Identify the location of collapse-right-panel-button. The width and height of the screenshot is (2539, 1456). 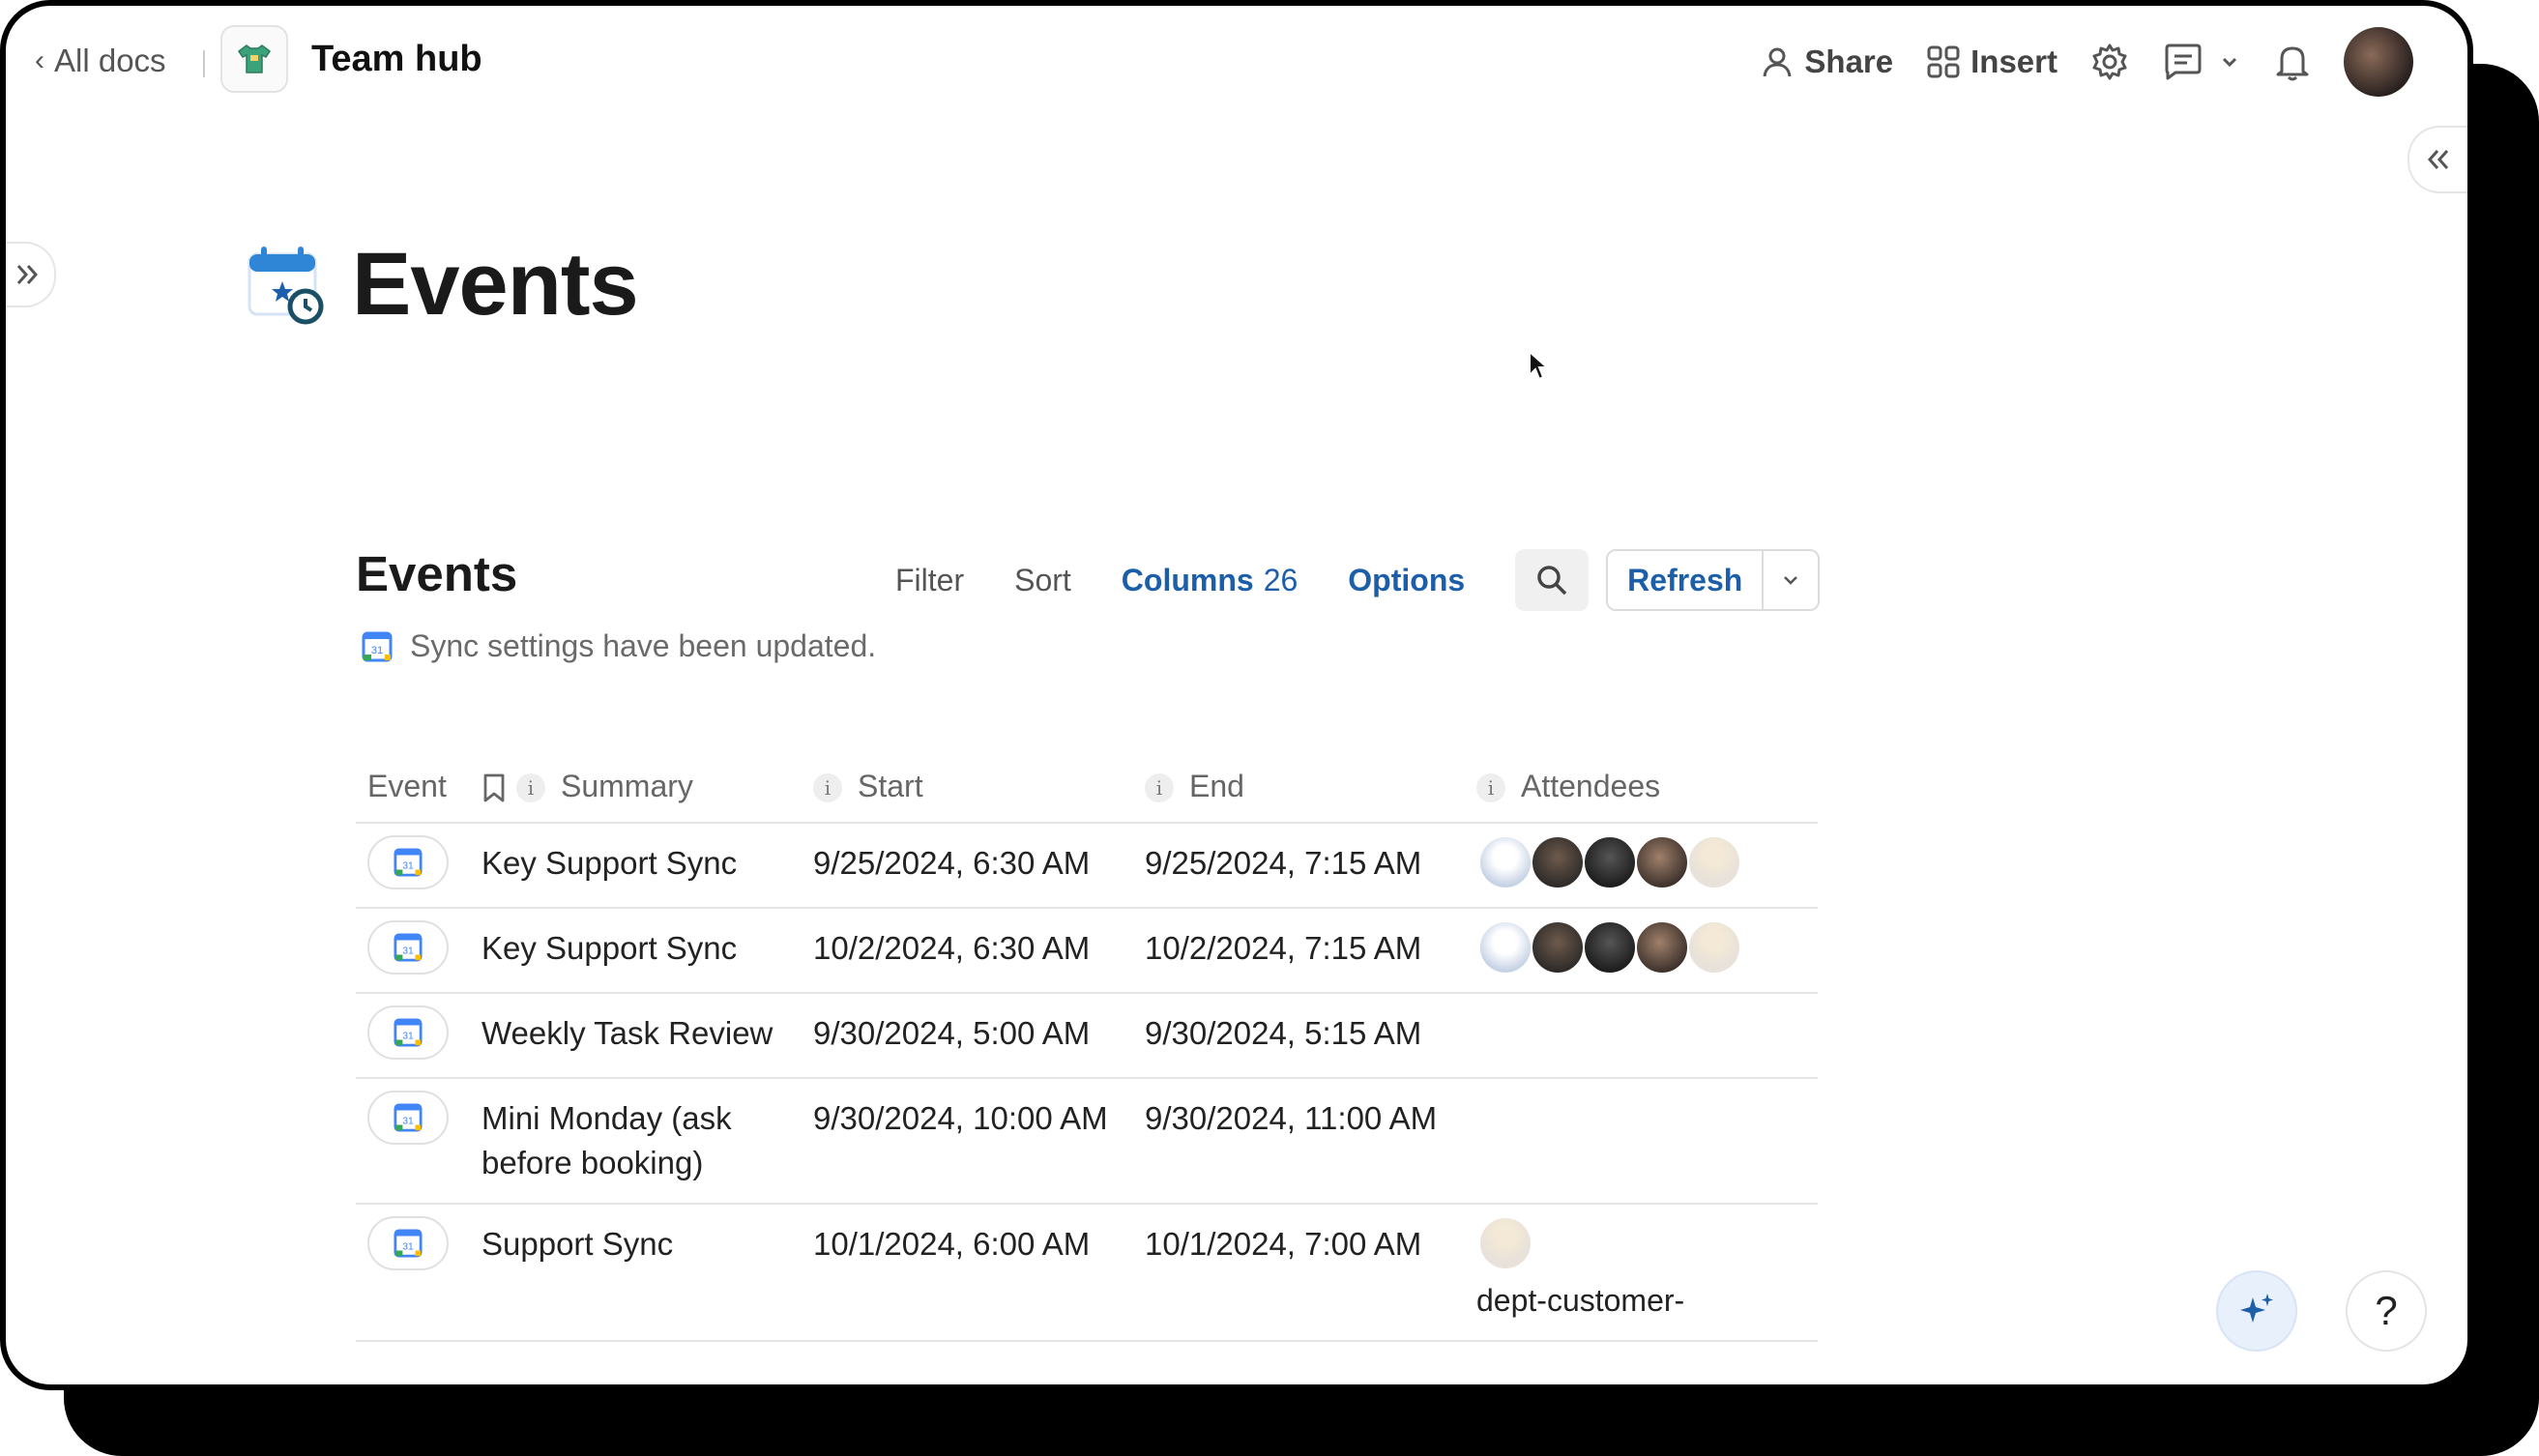
(2438, 160).